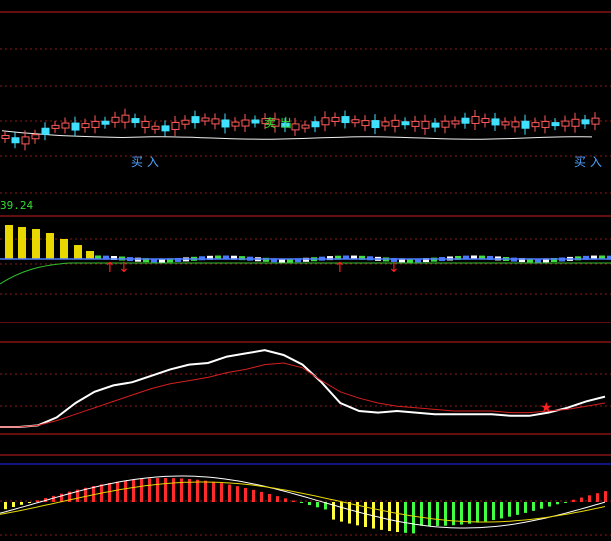 The image size is (611, 541). I want to click on crossover-star: ★, so click(546, 408).